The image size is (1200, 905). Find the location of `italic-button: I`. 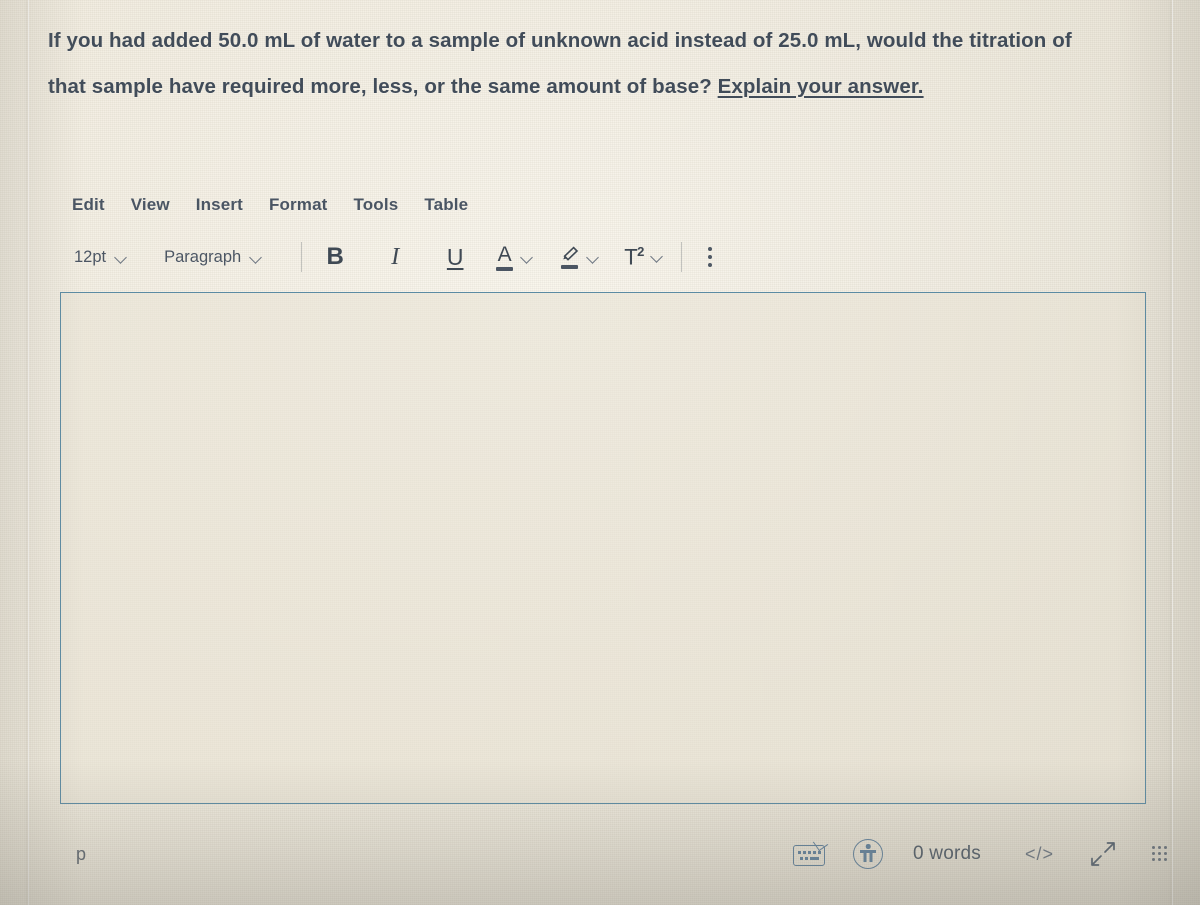

italic-button: I is located at coordinates (395, 257).